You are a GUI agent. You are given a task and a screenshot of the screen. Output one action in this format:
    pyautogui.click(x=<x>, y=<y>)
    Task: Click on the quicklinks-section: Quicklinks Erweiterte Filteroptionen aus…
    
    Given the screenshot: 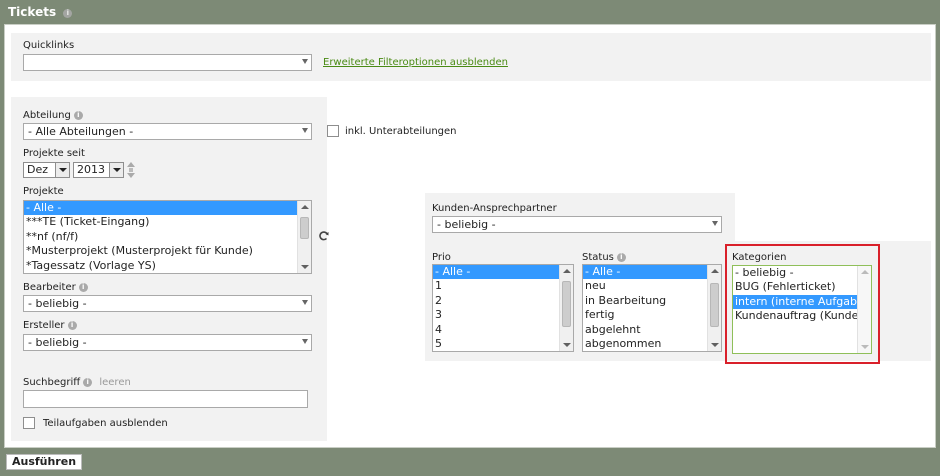 What is the action you would take?
    pyautogui.click(x=471, y=57)
    